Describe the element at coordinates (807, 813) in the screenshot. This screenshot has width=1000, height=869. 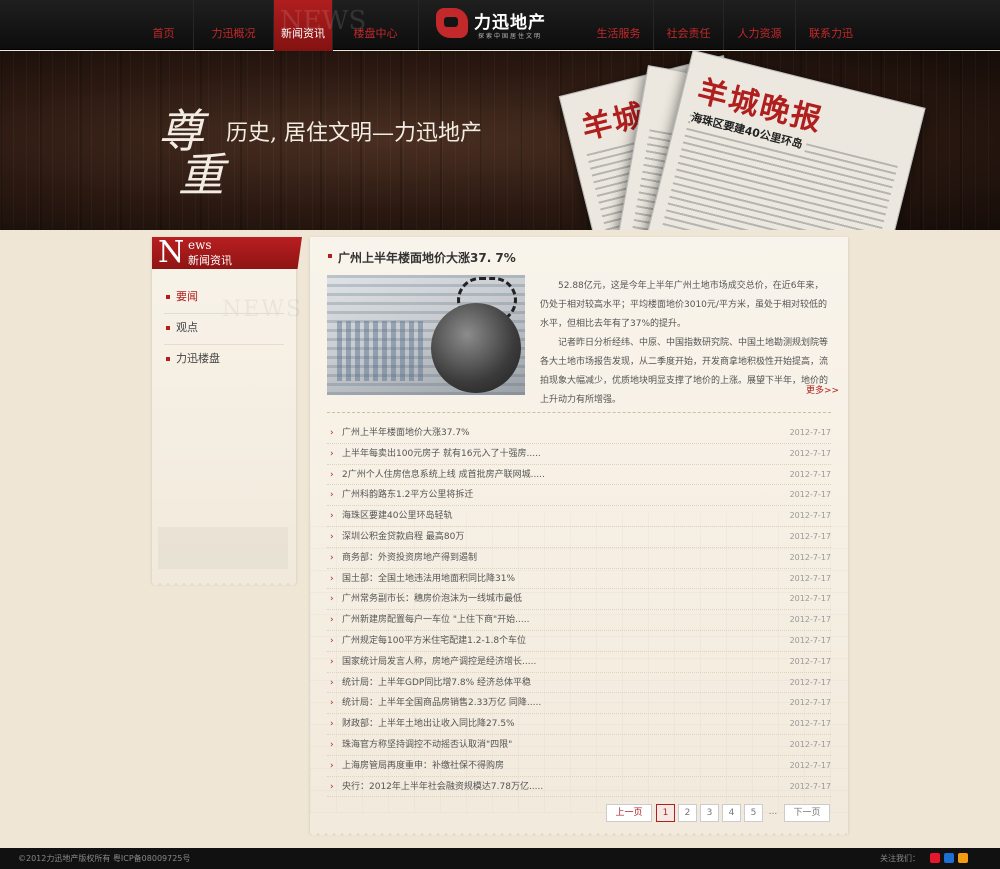
I see `next-page-button: 下一页` at that location.